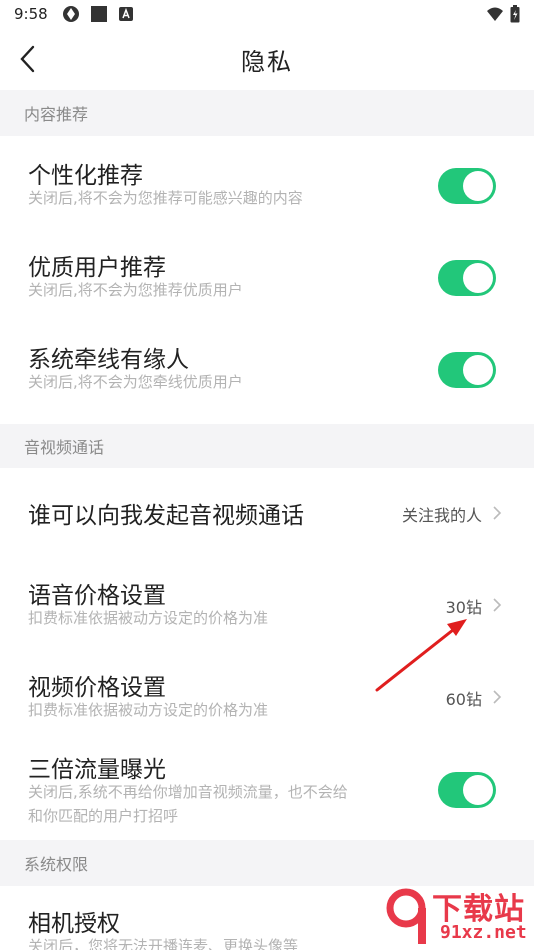 The image size is (534, 950). I want to click on page-title: 隐私, so click(267, 61).